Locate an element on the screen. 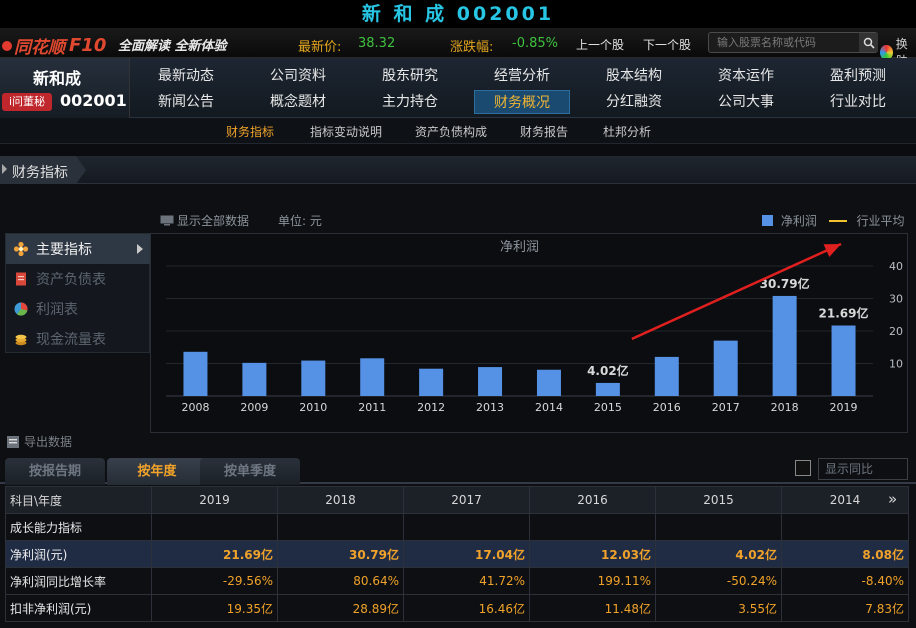  slogan: 全面解读 全新体验 is located at coordinates (172, 44).